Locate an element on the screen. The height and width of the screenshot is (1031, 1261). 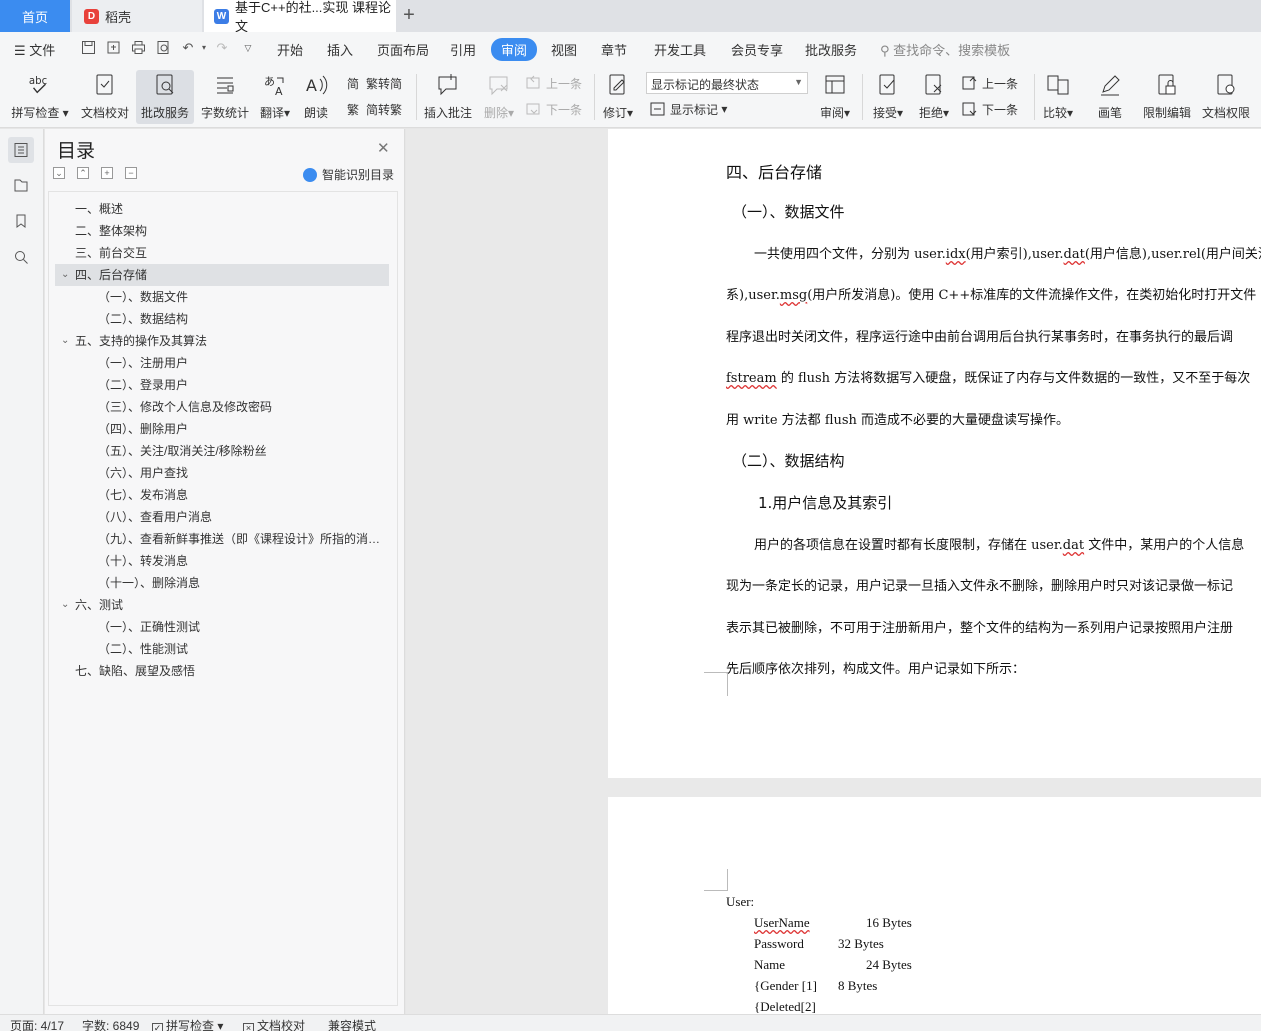
prev-change-button: 上一条 is located at coordinates (990, 83).